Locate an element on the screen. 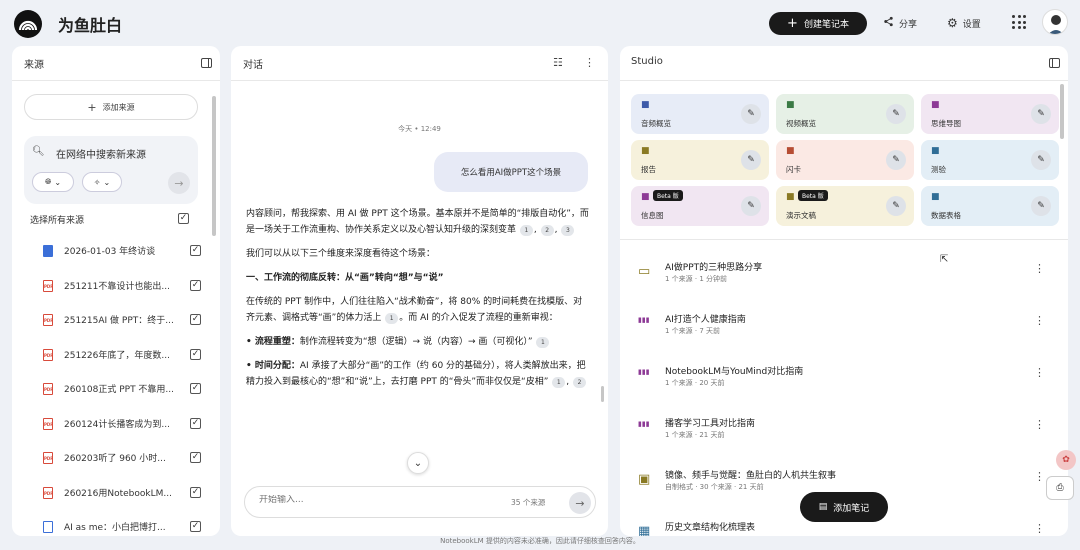 The height and width of the screenshot is (550, 1080). apps-grid-icon is located at coordinates (1019, 22).